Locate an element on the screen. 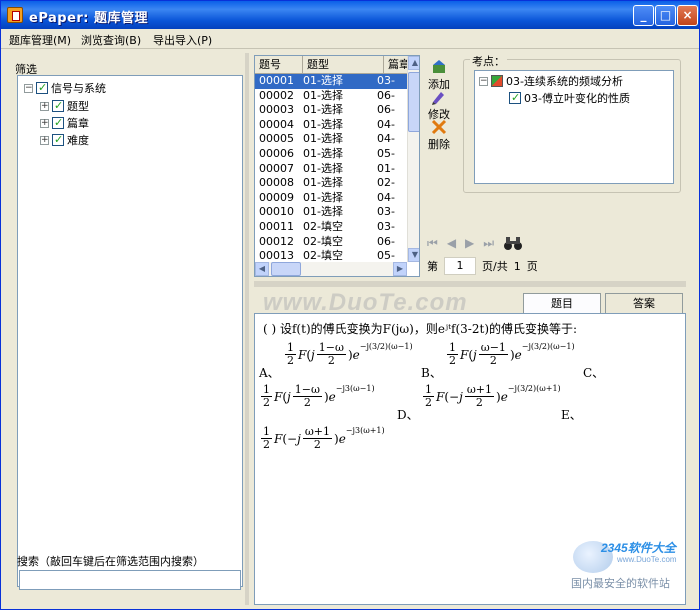 This screenshot has width=700, height=610. table-row: 00005 01-选择 04- is located at coordinates (331, 139).